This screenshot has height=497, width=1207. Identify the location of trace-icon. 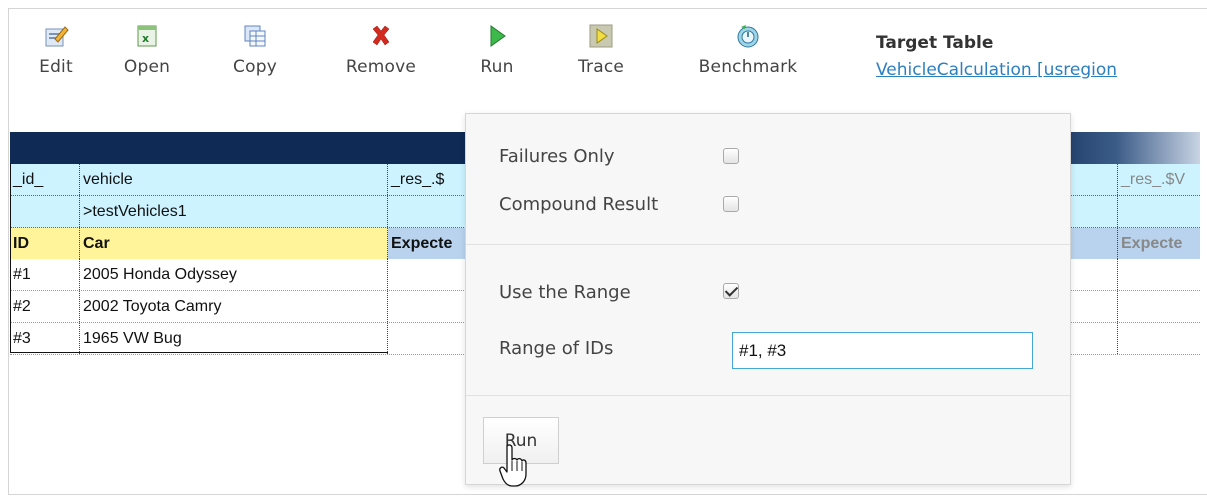
(601, 36).